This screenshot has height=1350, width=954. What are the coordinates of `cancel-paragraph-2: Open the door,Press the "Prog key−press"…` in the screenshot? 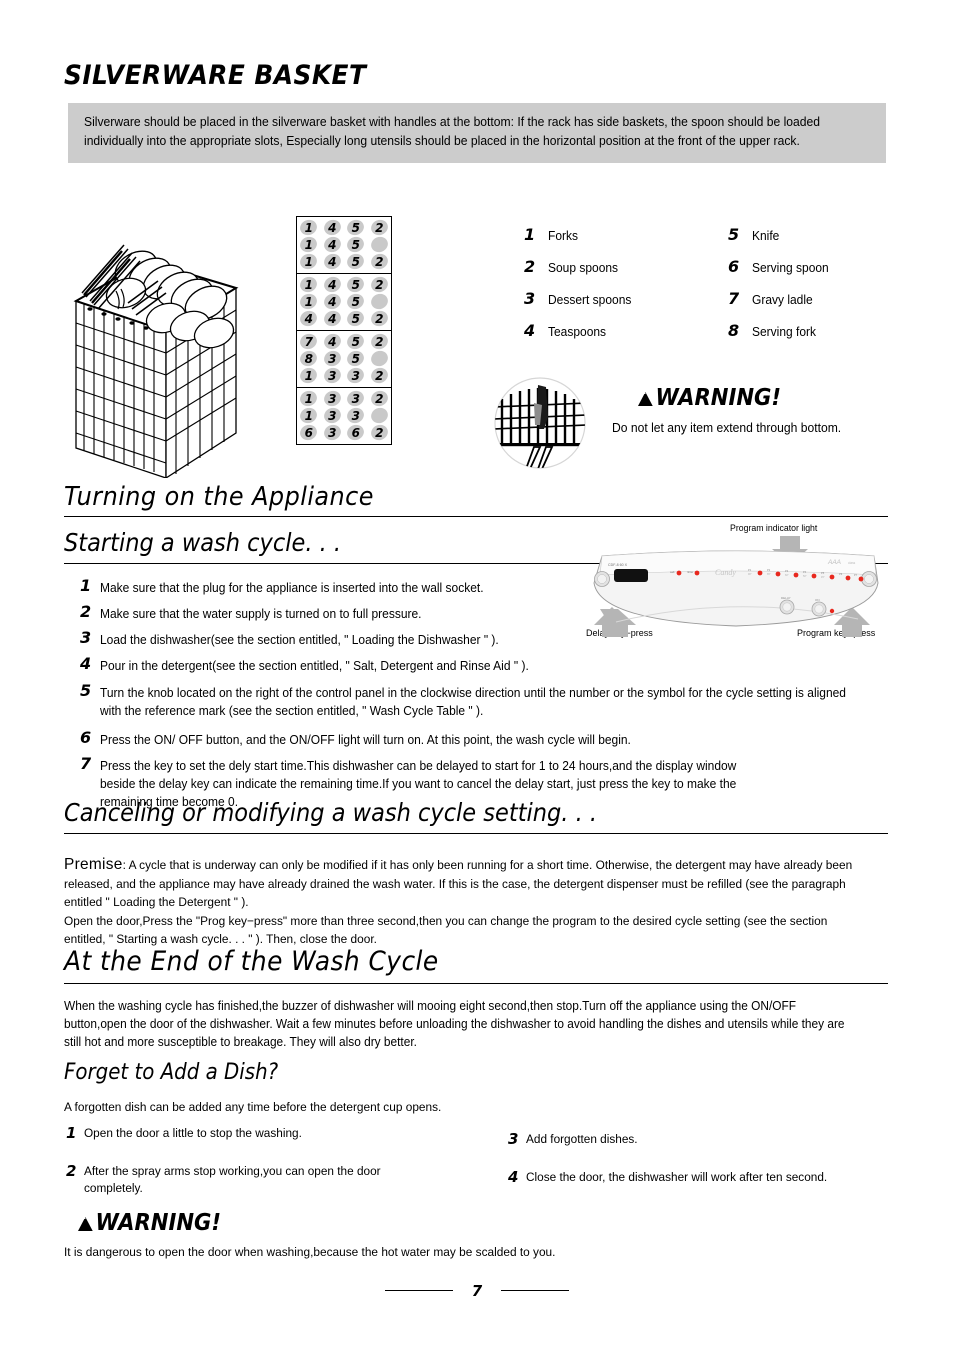 It's located at (446, 930).